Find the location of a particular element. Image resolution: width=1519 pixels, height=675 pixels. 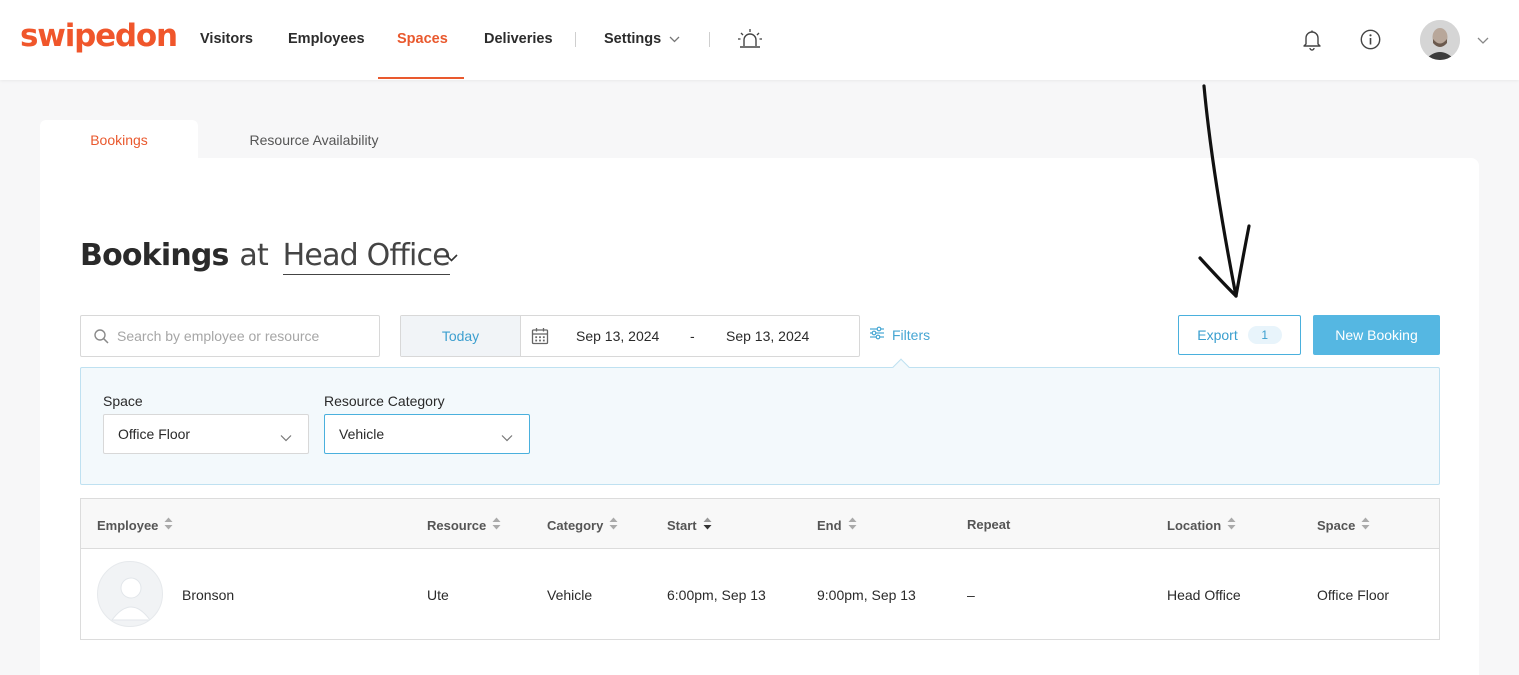

avatar is located at coordinates (1440, 40).